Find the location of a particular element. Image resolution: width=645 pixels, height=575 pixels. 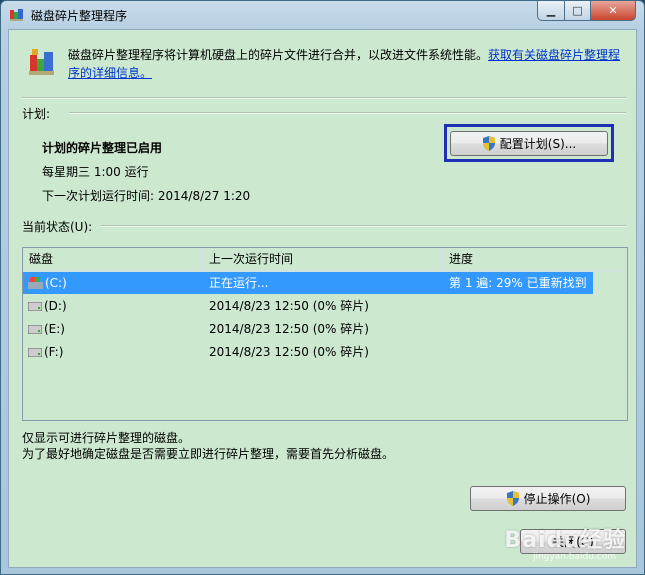

list-header: 磁盘 上一次运行时间 进度 is located at coordinates (325, 259).